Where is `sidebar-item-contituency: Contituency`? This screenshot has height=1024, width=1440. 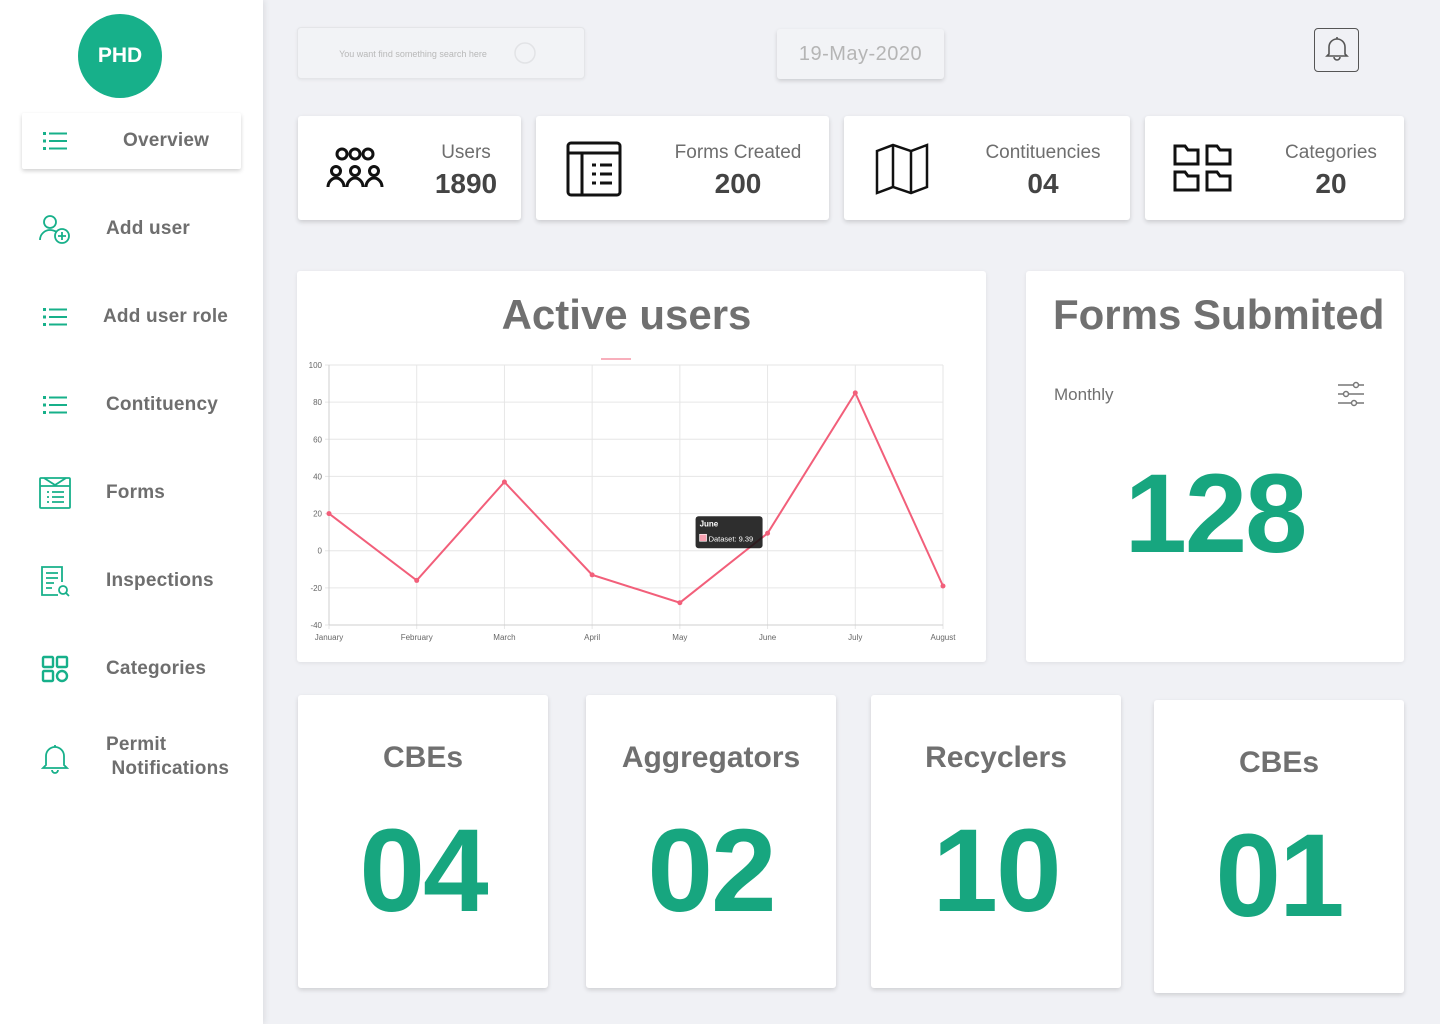
sidebar-item-contituency: Contituency is located at coordinates (131, 405).